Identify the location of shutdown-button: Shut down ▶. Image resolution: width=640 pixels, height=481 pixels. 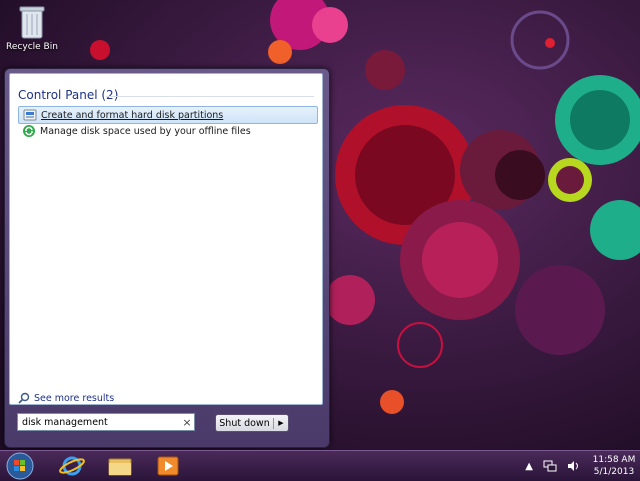
(252, 423).